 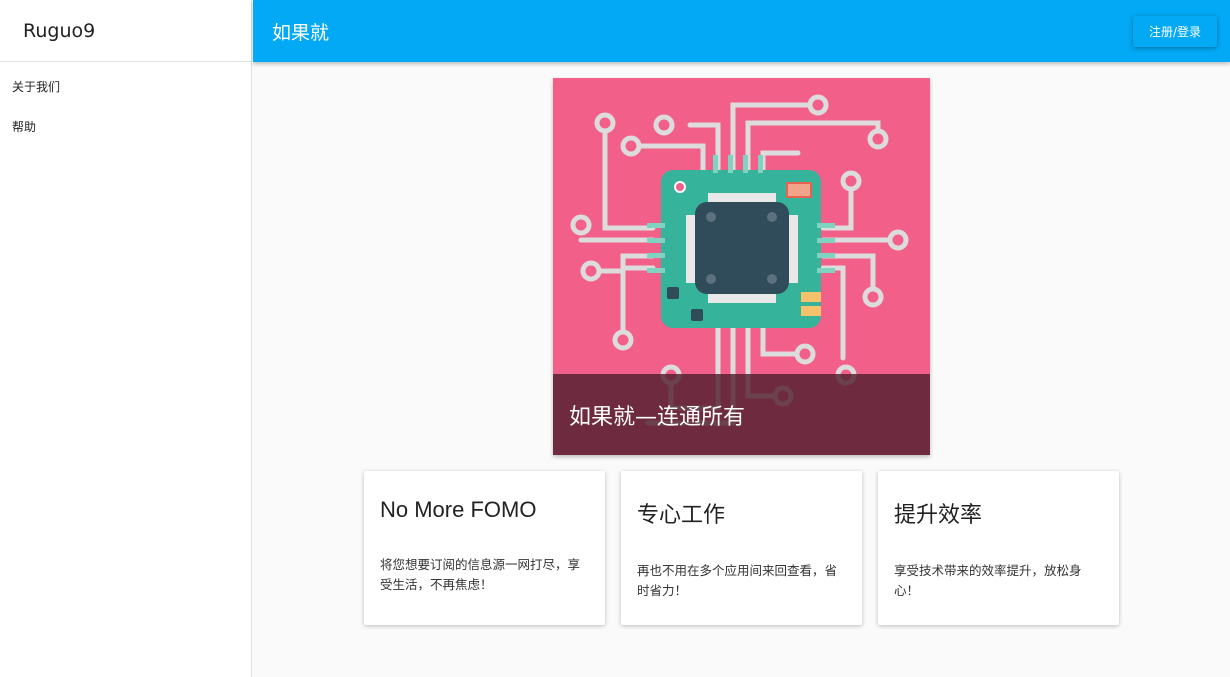 I want to click on card-text: 再也不用在多个应用间来回查看，省时省力！, so click(x=737, y=580).